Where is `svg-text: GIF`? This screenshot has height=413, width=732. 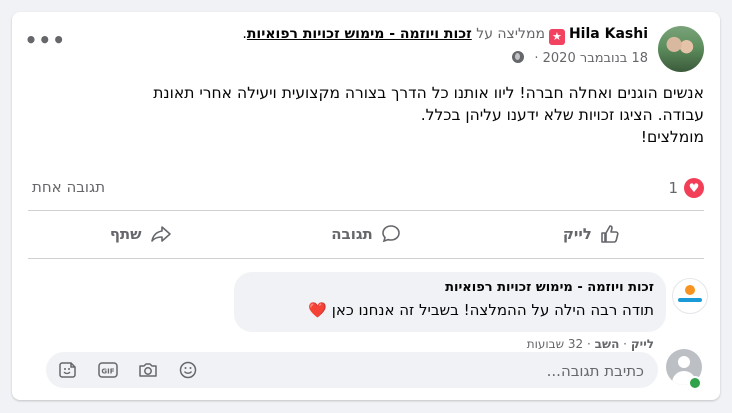
svg-text: GIF is located at coordinates (107, 372).